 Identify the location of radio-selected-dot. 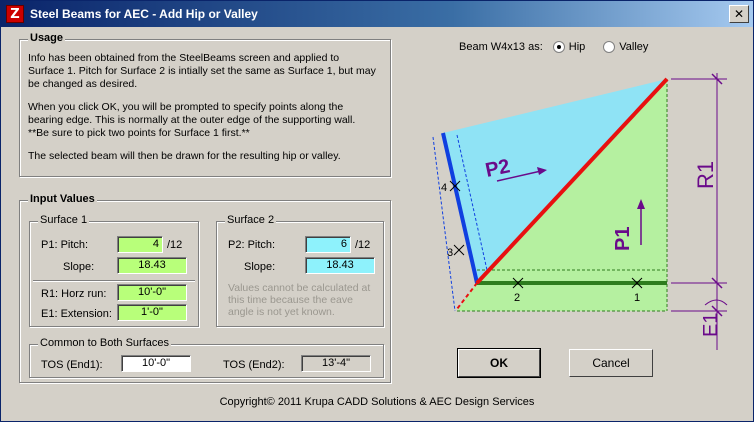
(558, 47).